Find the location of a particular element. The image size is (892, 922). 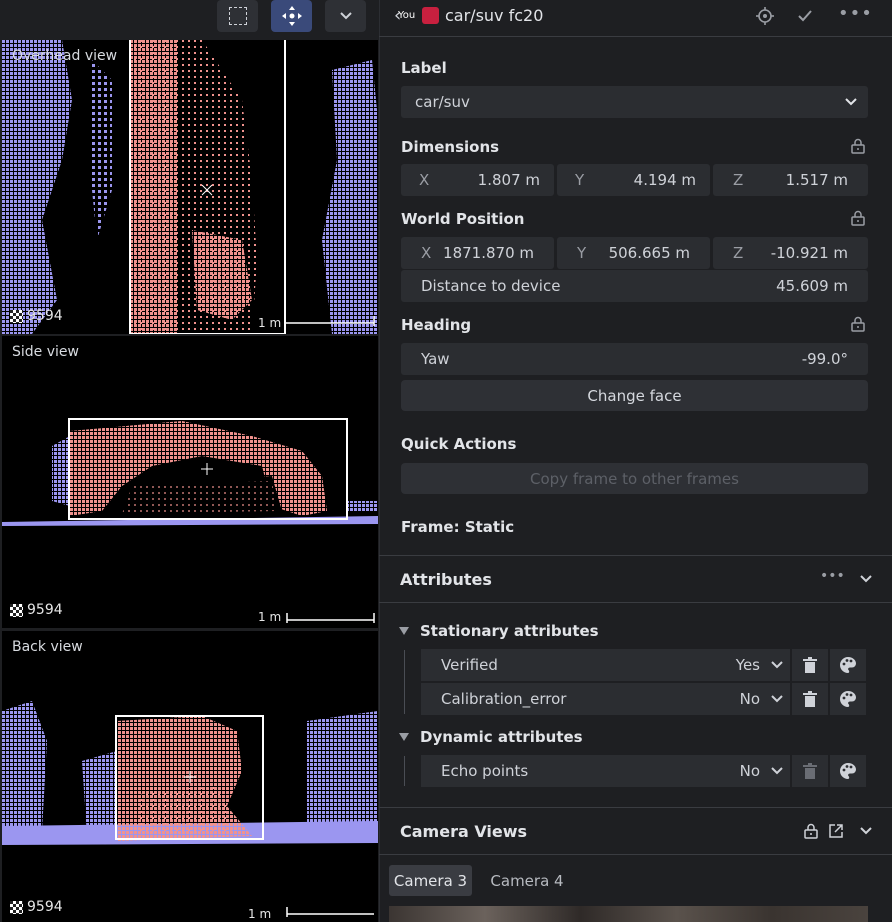

dynamic-tree-line is located at coordinates (404, 771).